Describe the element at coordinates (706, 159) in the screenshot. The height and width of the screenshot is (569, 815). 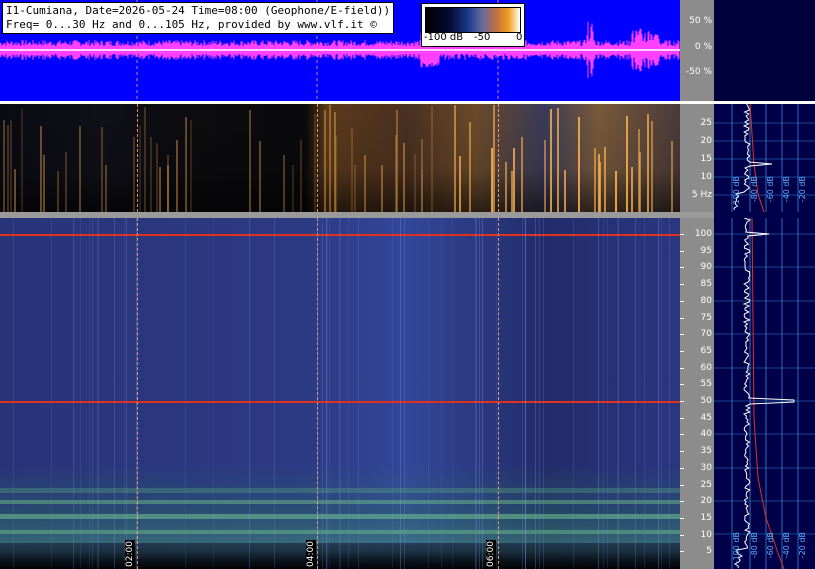
I see `freq-axis-label: 15` at that location.